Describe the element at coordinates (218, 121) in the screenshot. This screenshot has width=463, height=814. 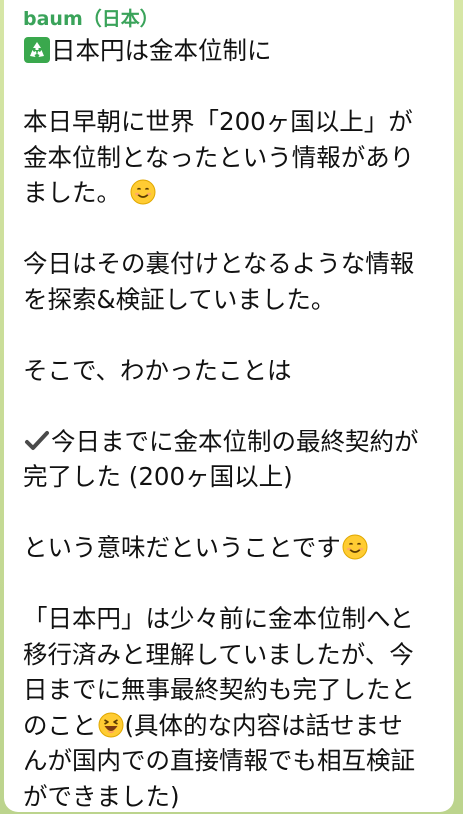
I see `line-text: 本日早朝に世界「200ヶ国以上」が` at that location.